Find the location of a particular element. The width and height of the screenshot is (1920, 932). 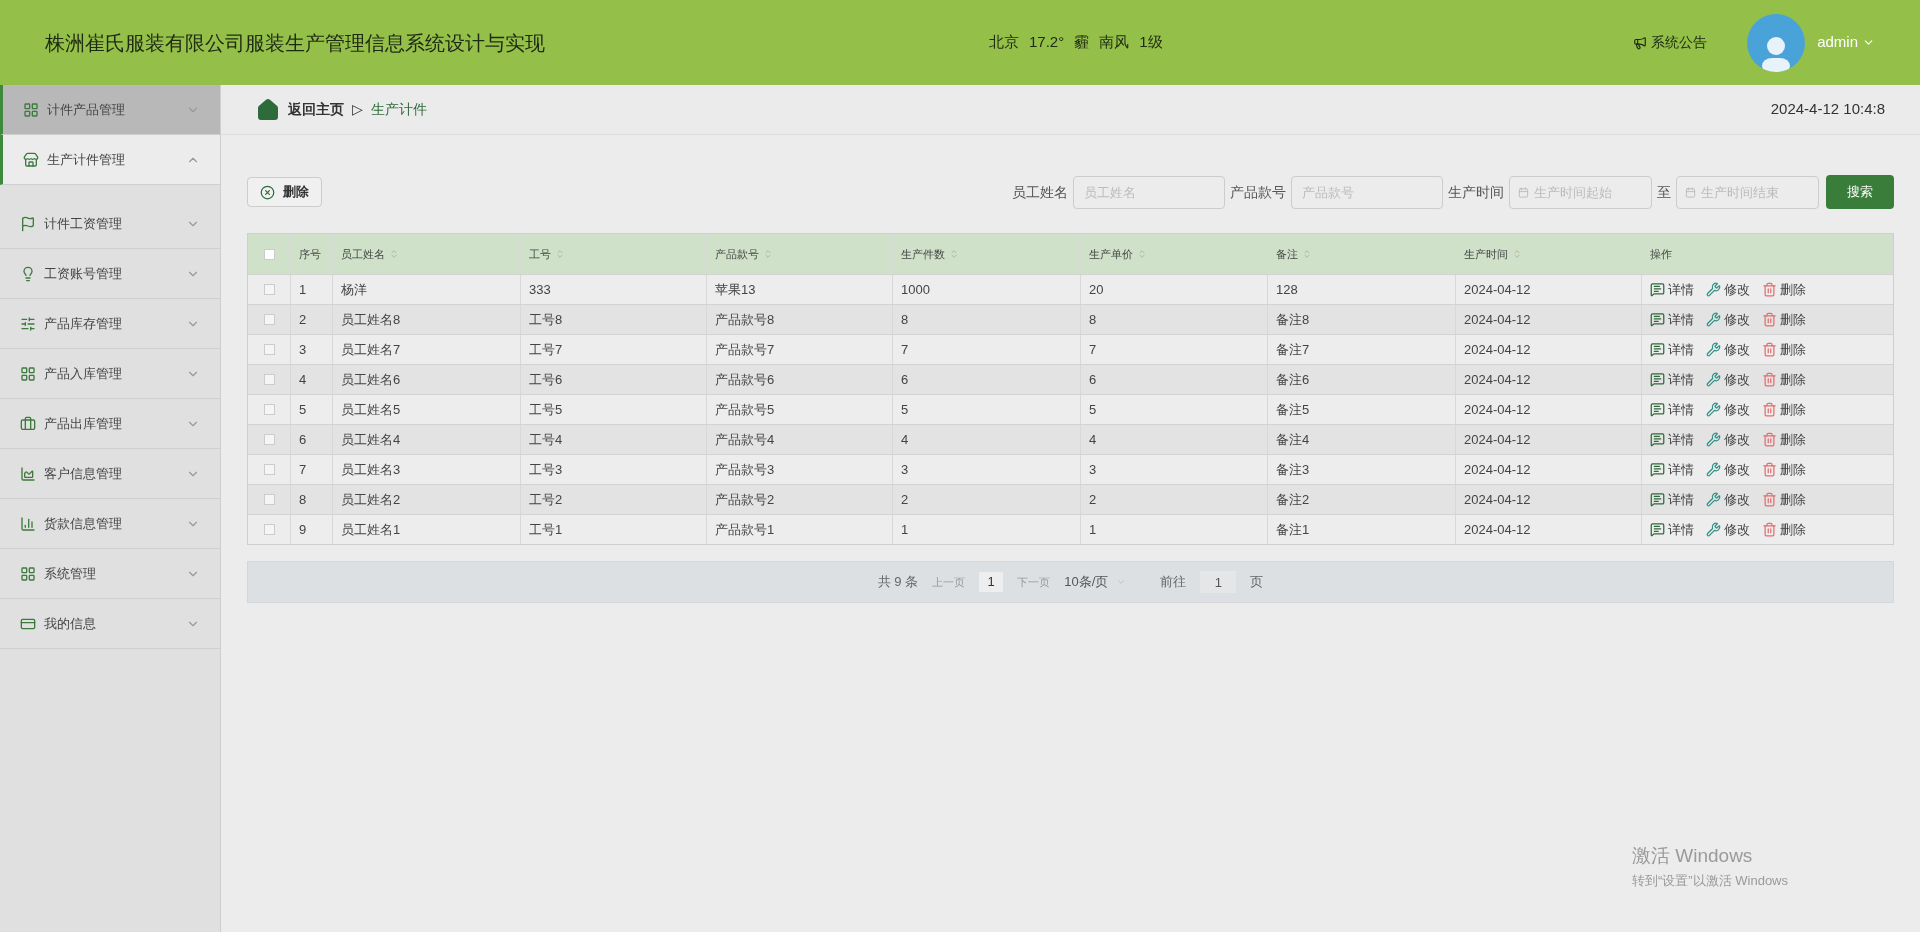

close-icon is located at coordinates (267, 192).